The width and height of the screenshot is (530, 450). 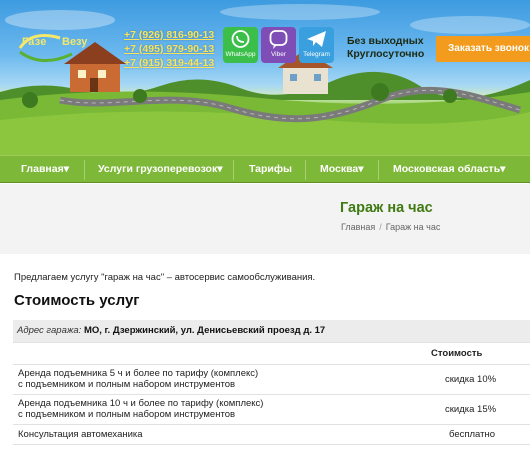 What do you see at coordinates (480, 409) in the screenshot?
I see `price-cell: скидка 15%` at bounding box center [480, 409].